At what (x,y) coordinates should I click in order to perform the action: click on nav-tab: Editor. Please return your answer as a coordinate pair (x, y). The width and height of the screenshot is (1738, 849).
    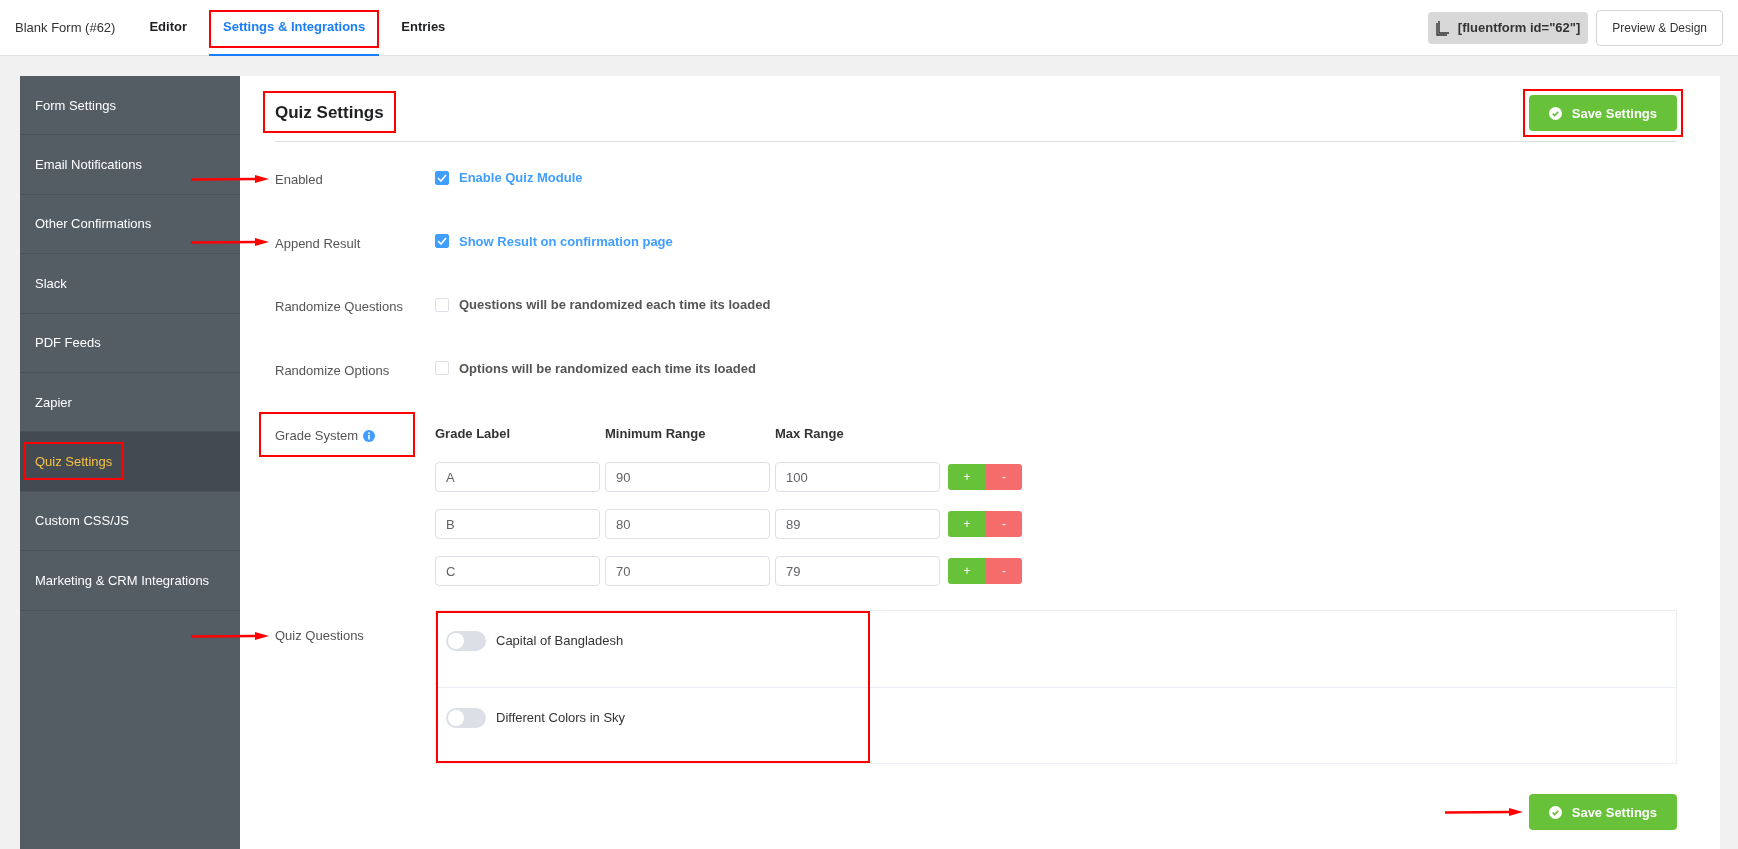
    Looking at the image, I should click on (168, 28).